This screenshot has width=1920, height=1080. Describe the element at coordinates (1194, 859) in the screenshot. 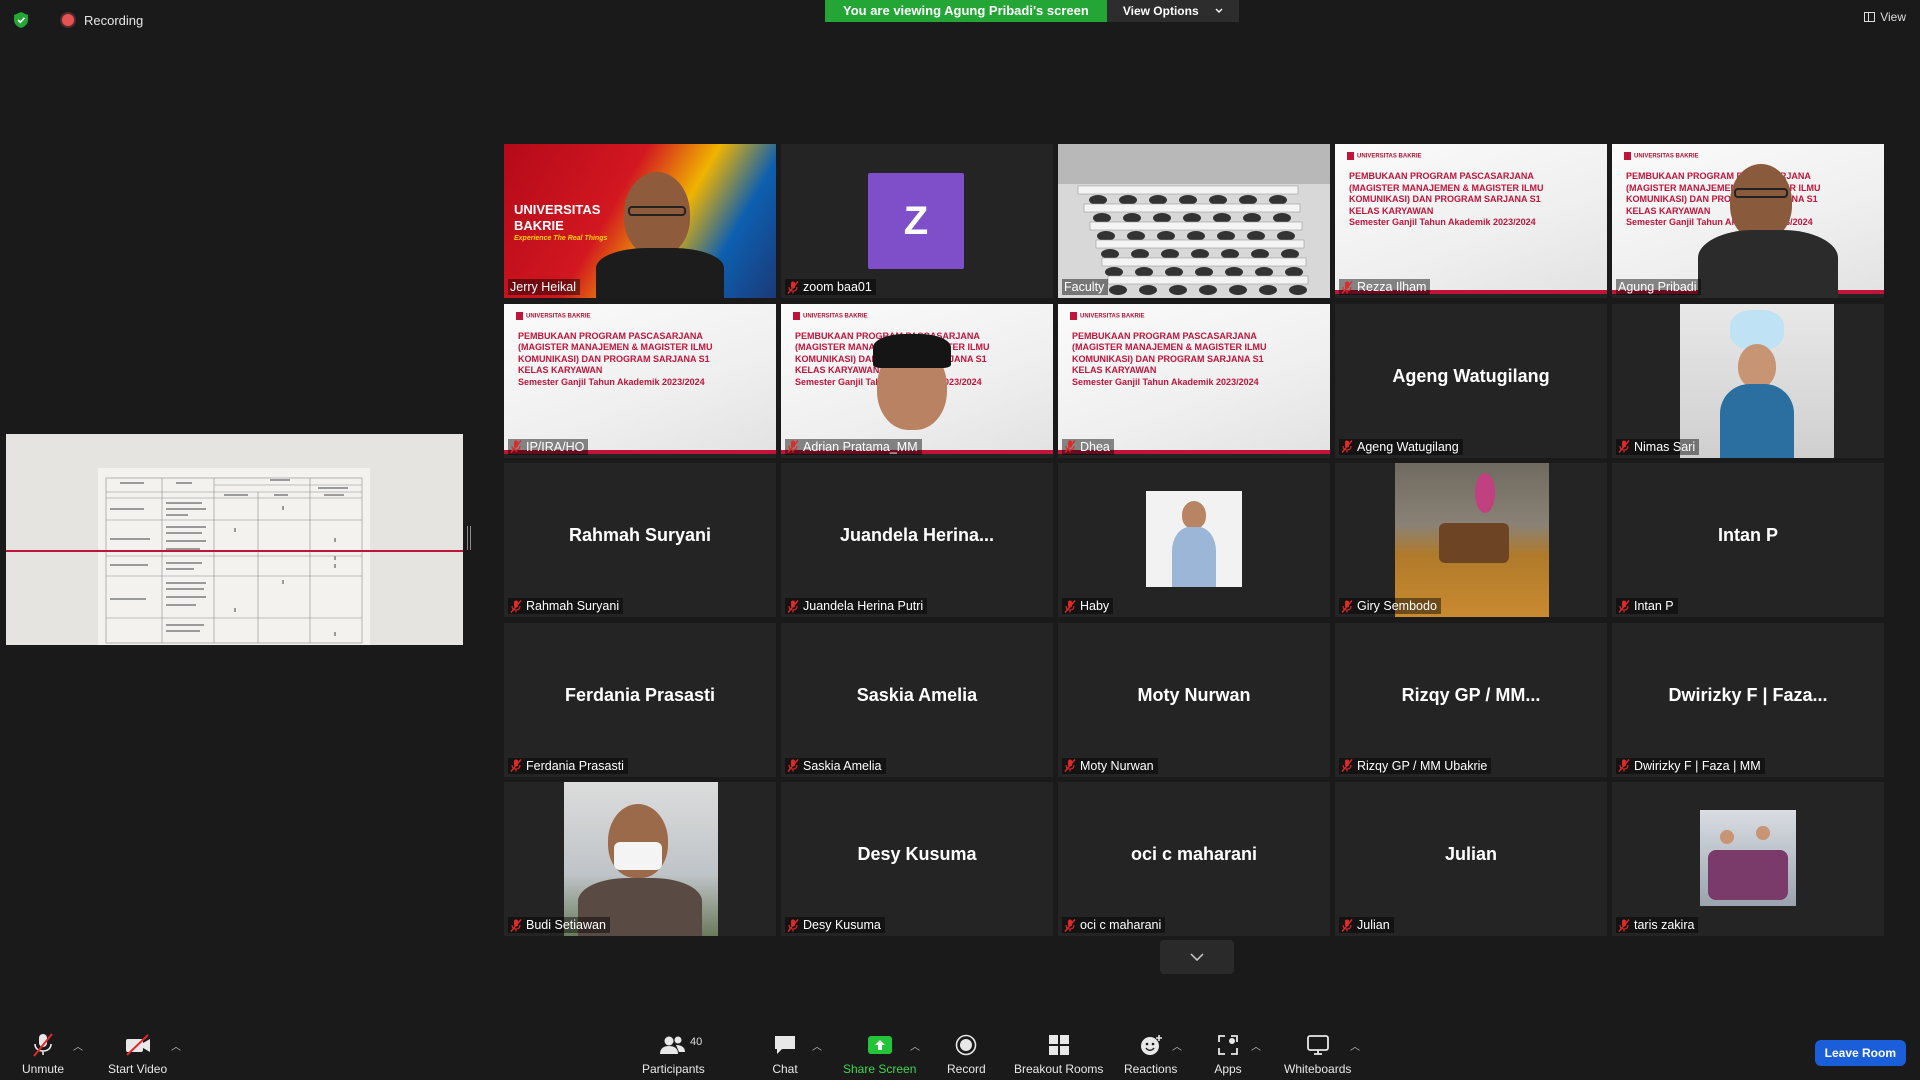

I see `participant-tile: oci c maharani oci c maharani` at that location.